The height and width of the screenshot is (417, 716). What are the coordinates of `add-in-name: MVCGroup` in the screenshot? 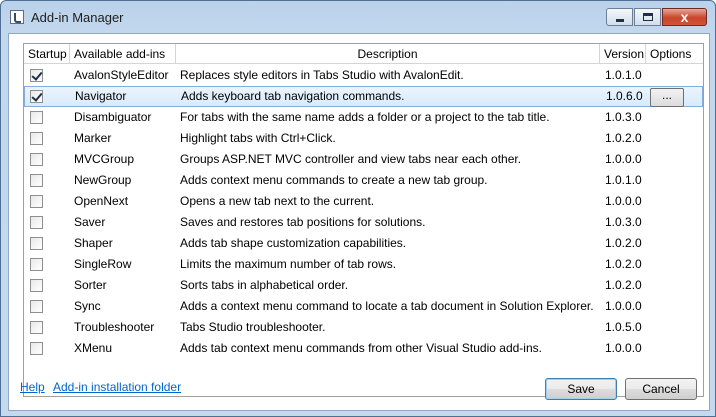 It's located at (104, 159).